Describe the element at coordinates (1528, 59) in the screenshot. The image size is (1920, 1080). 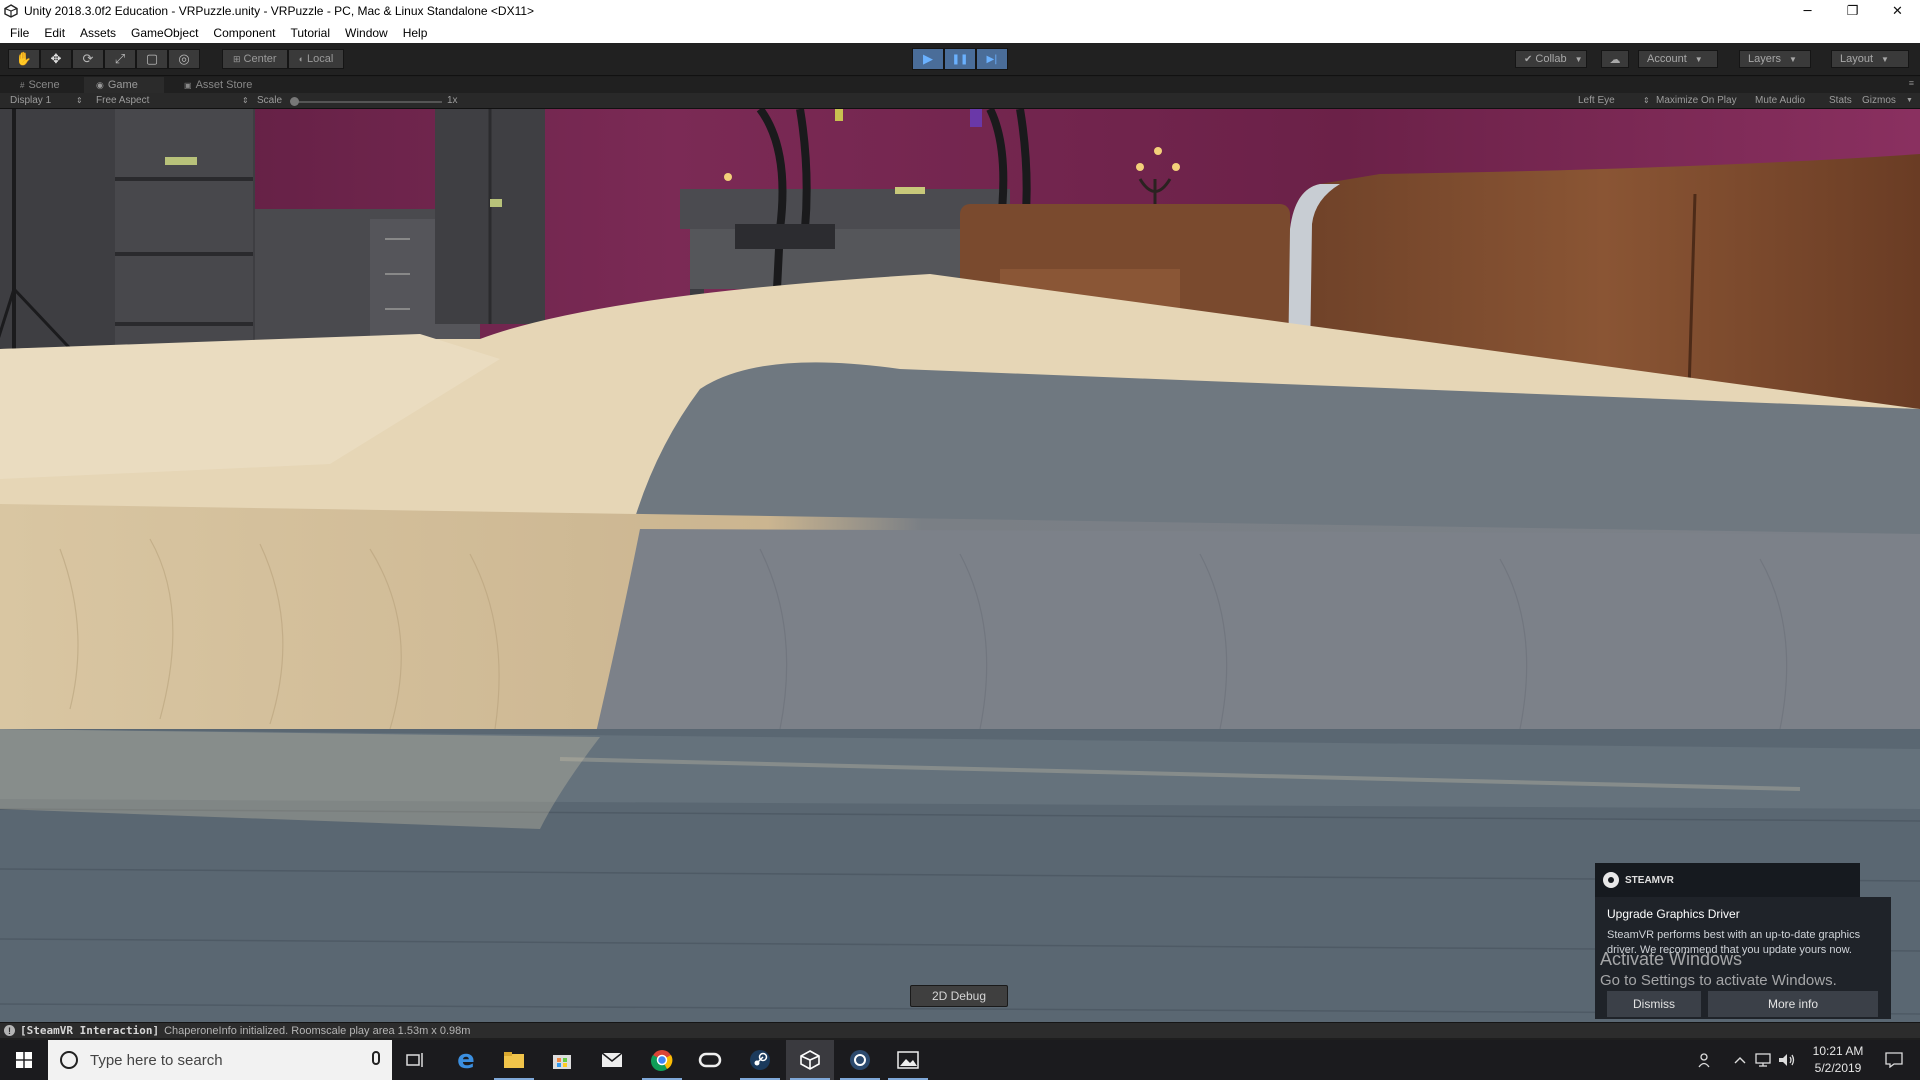
I see `check-icon: ✔` at that location.